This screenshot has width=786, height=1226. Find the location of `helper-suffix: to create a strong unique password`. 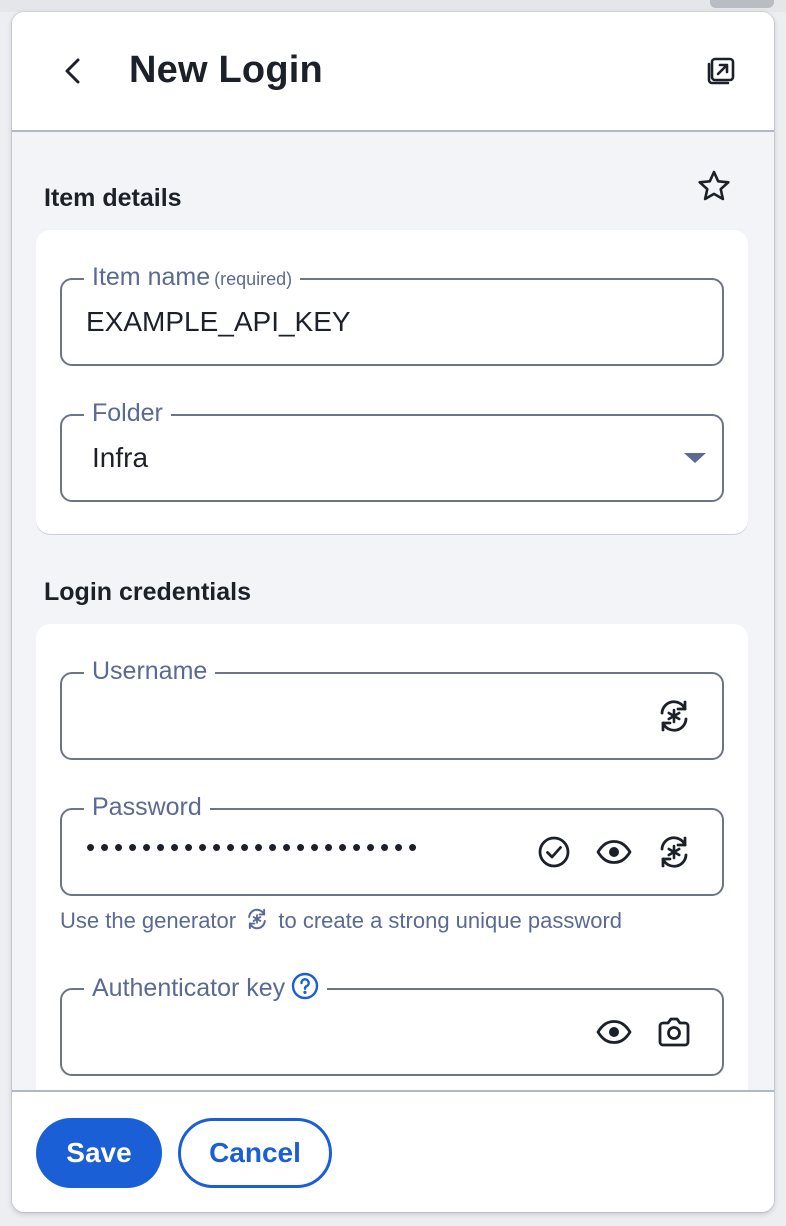

helper-suffix: to create a strong unique password is located at coordinates (450, 920).